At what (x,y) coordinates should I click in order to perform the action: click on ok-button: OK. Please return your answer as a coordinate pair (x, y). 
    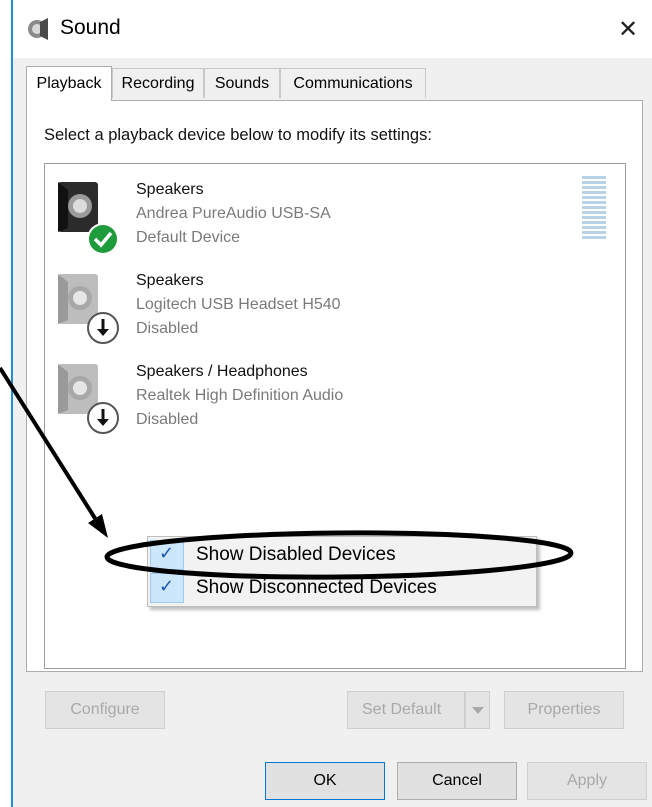
    Looking at the image, I should click on (325, 781).